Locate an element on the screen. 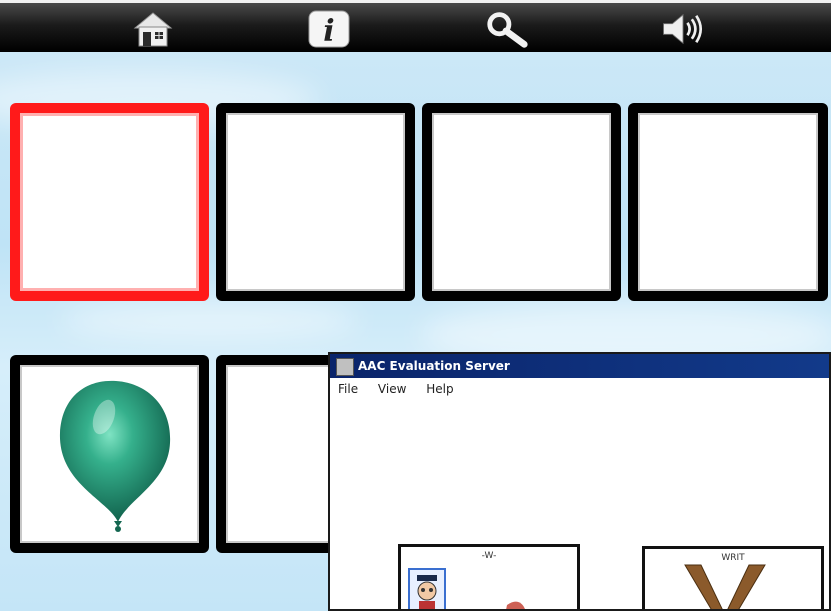 The image size is (831, 611). balloon-image is located at coordinates (115, 456).